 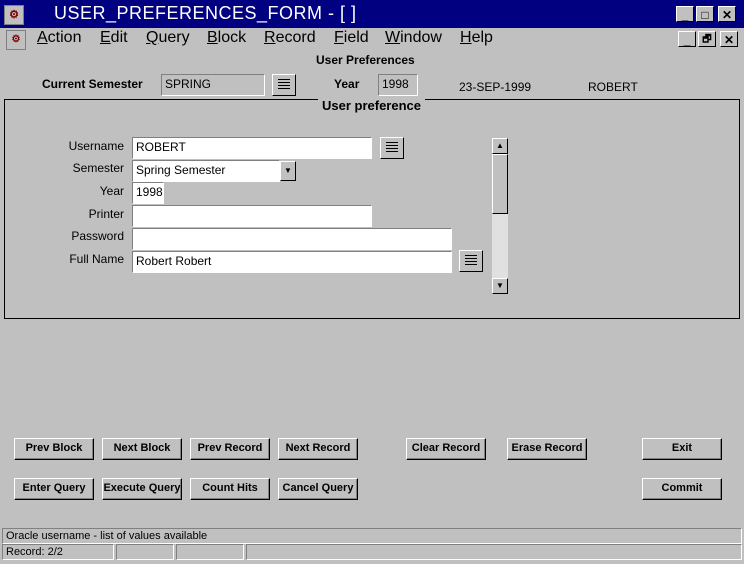 What do you see at coordinates (705, 14) in the screenshot?
I see `maximize-button: □` at bounding box center [705, 14].